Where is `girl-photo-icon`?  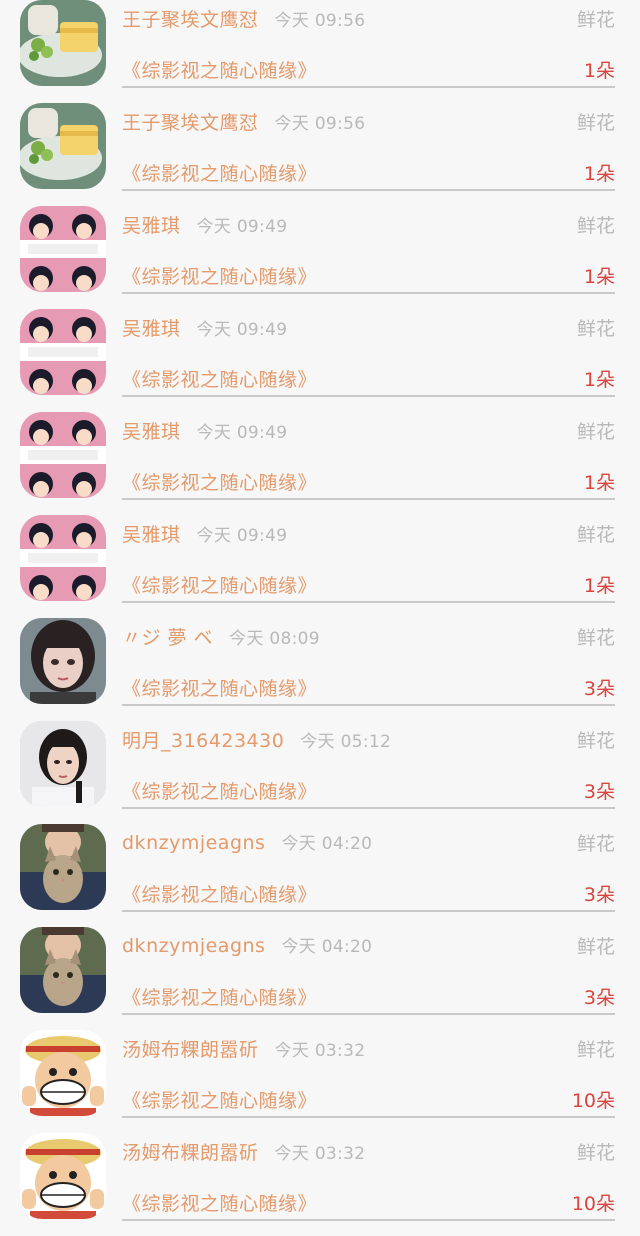 girl-photo-icon is located at coordinates (63, 764).